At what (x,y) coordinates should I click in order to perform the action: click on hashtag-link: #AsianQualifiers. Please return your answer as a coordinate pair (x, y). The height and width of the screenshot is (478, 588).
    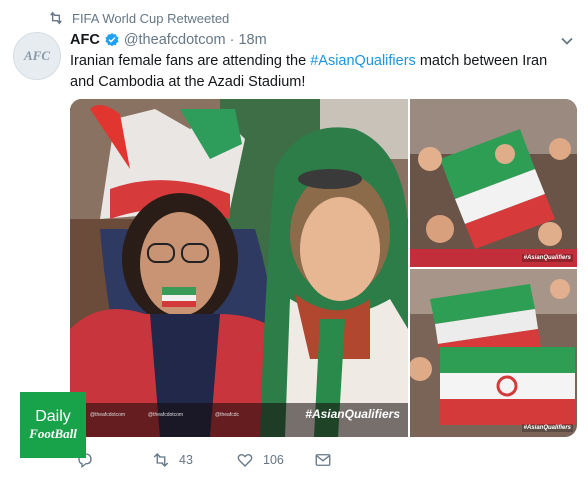
    Looking at the image, I should click on (363, 61).